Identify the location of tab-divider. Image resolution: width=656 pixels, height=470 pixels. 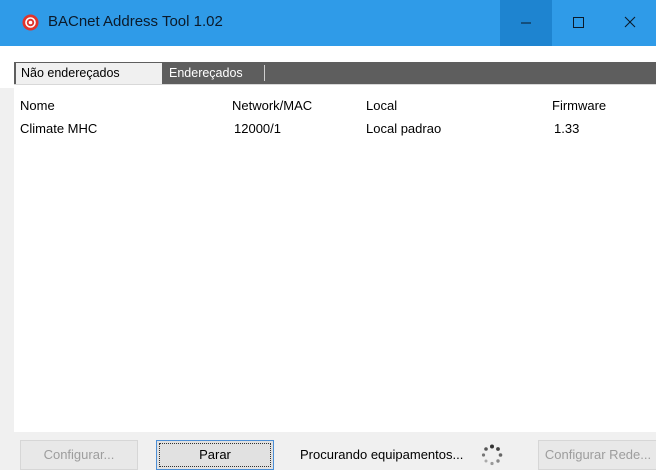
(264, 73).